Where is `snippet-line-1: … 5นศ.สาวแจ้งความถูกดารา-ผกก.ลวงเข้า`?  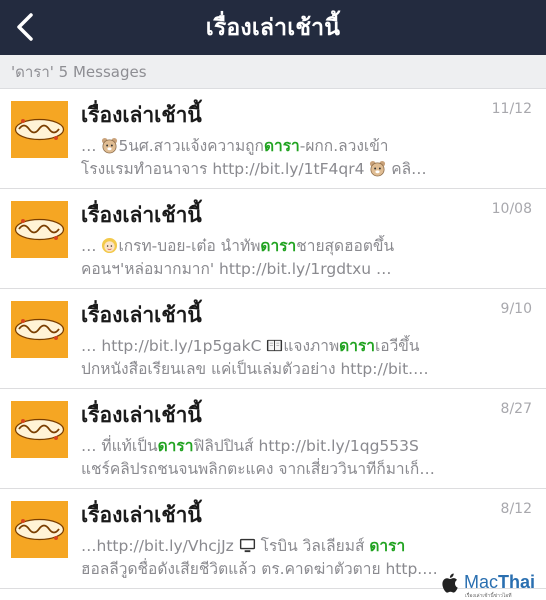 snippet-line-1: … 5นศ.สาวแจ้งความถูกดารา-ผกก.ลวงเข้า is located at coordinates (268, 146).